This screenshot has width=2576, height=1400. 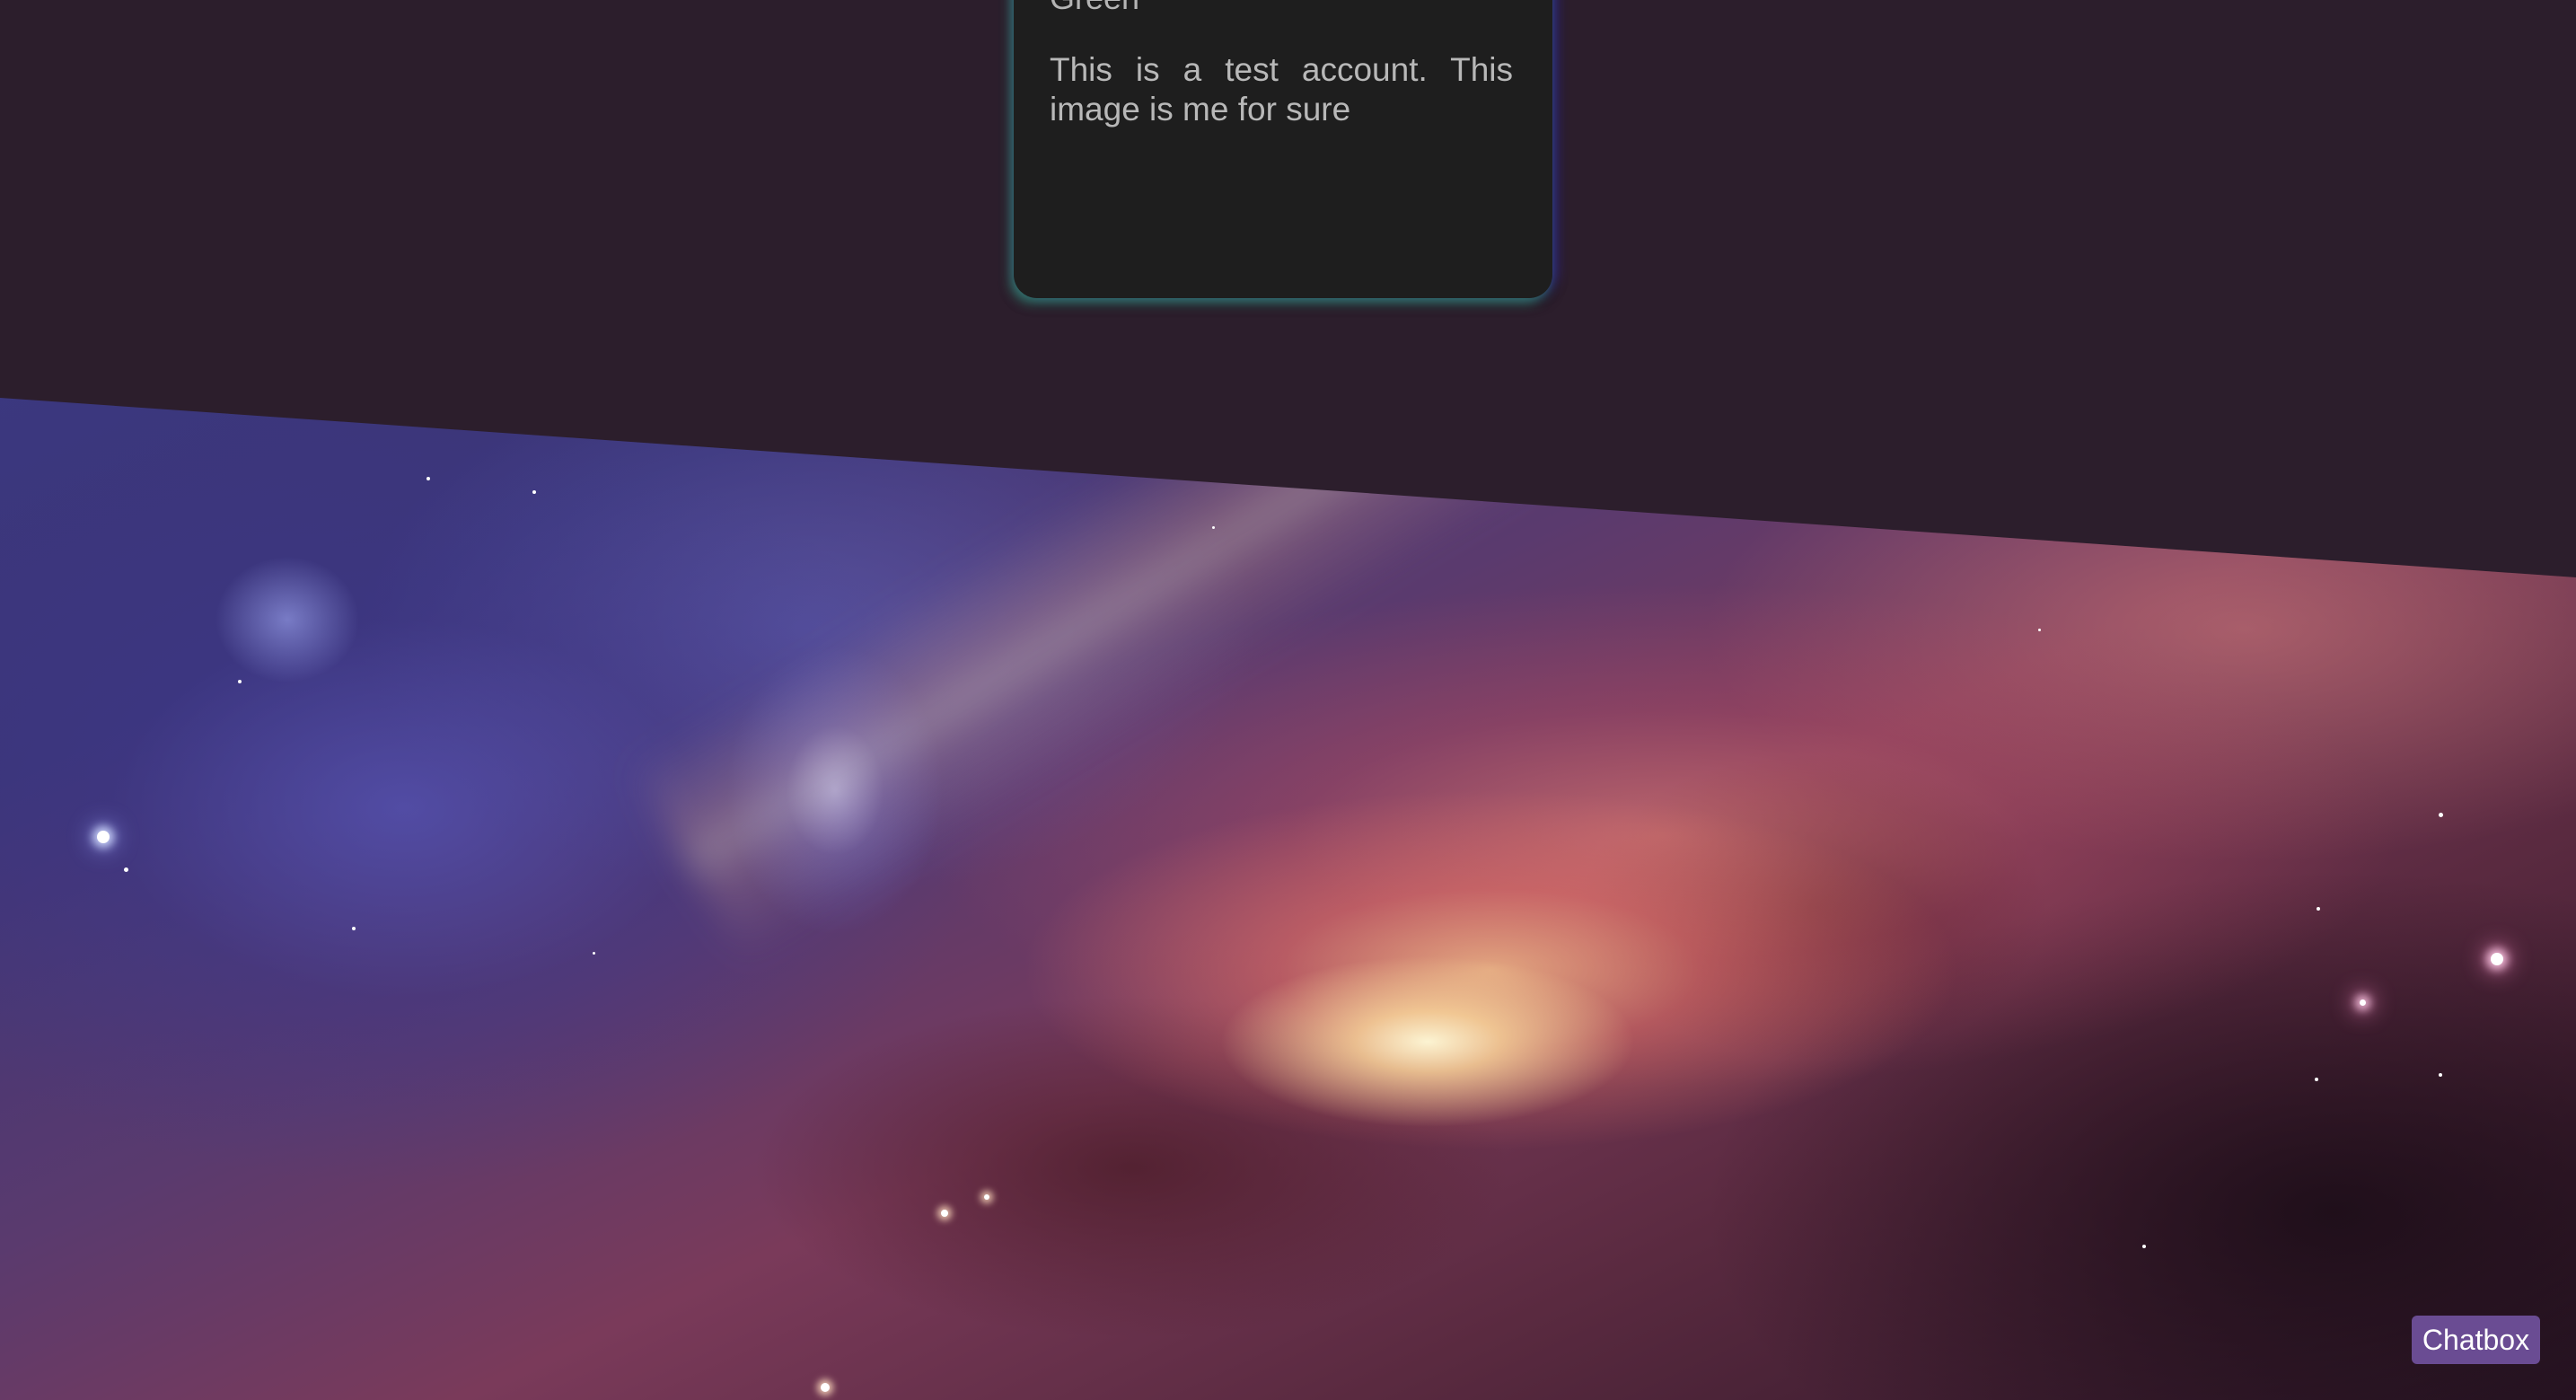 What do you see at coordinates (2476, 1340) in the screenshot?
I see `chatbox-button: Chatbox` at bounding box center [2476, 1340].